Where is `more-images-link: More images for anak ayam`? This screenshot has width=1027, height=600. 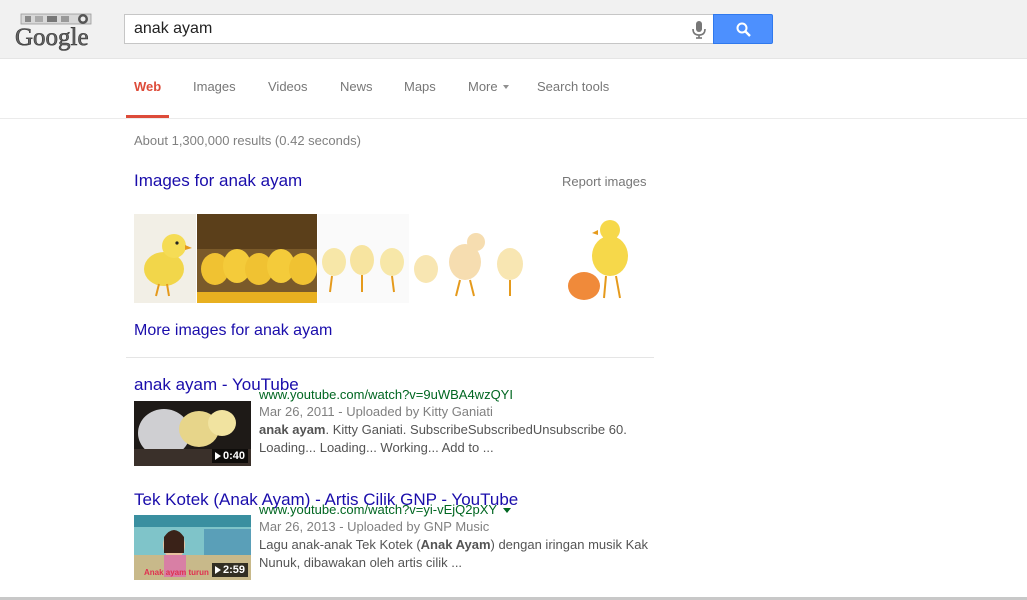
more-images-link: More images for anak ayam is located at coordinates (233, 331).